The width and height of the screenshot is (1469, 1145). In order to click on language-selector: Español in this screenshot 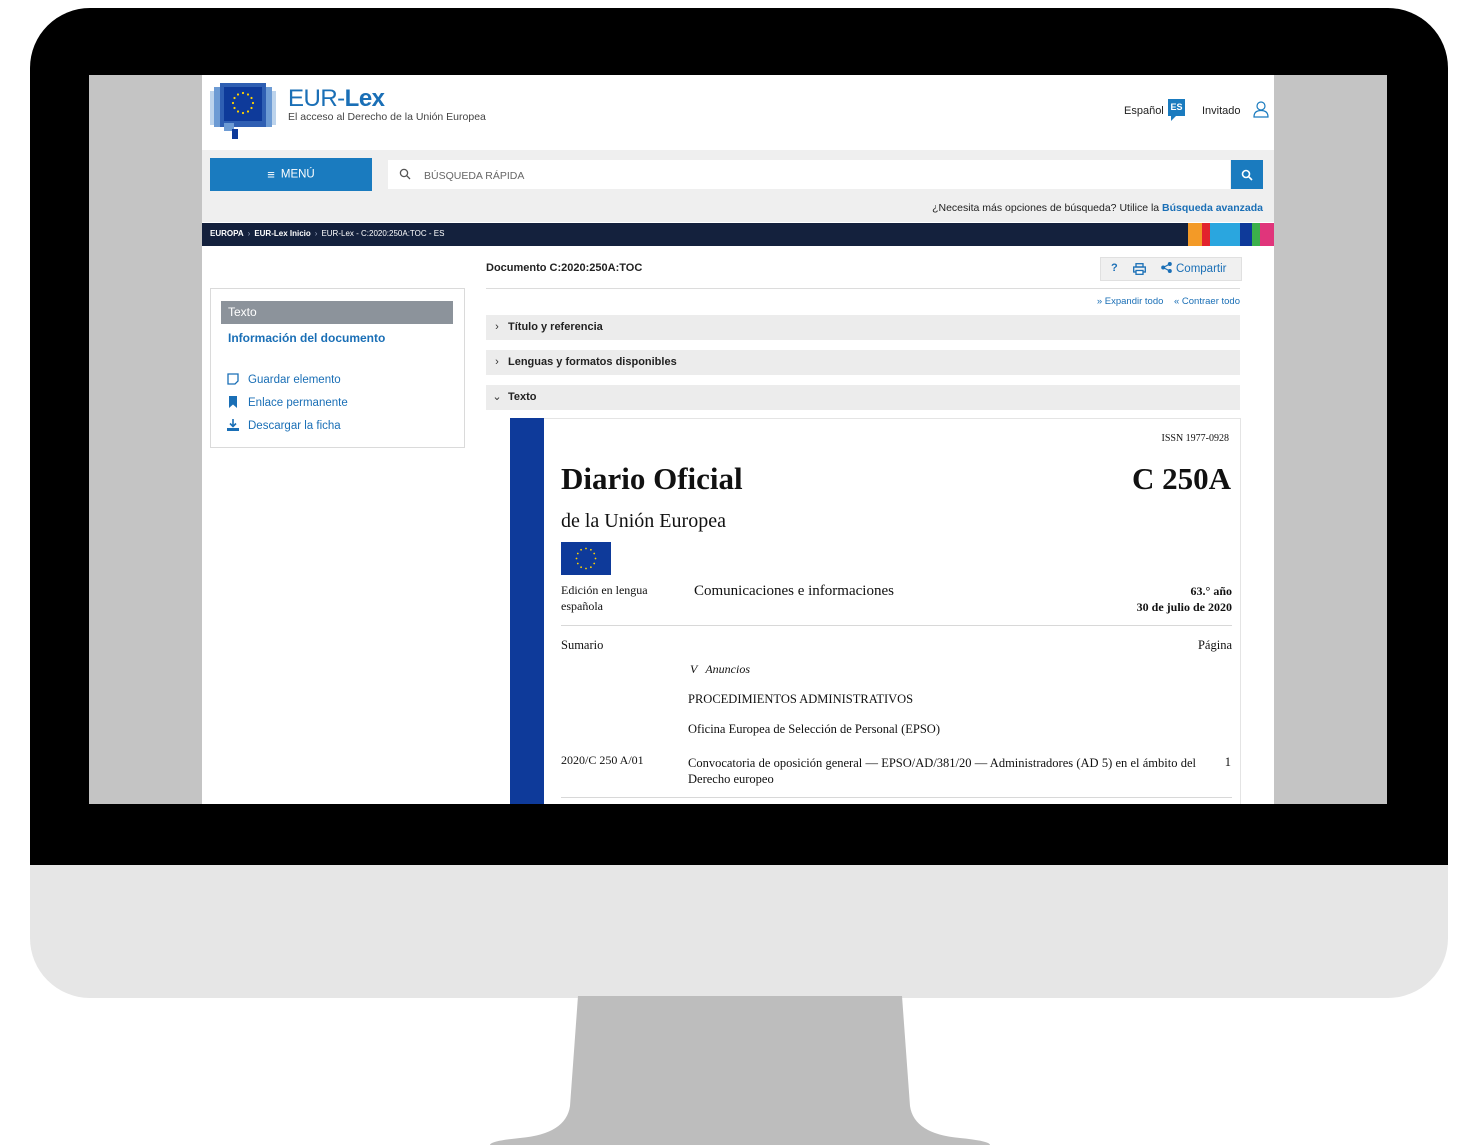, I will do `click(1144, 111)`.